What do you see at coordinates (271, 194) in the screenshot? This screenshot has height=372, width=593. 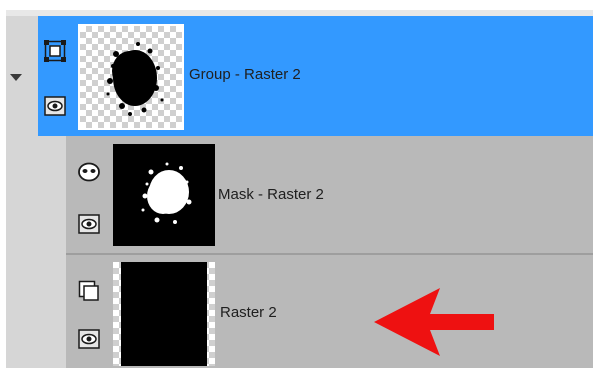 I see `layer-name-mask: Mask - Raster 2` at bounding box center [271, 194].